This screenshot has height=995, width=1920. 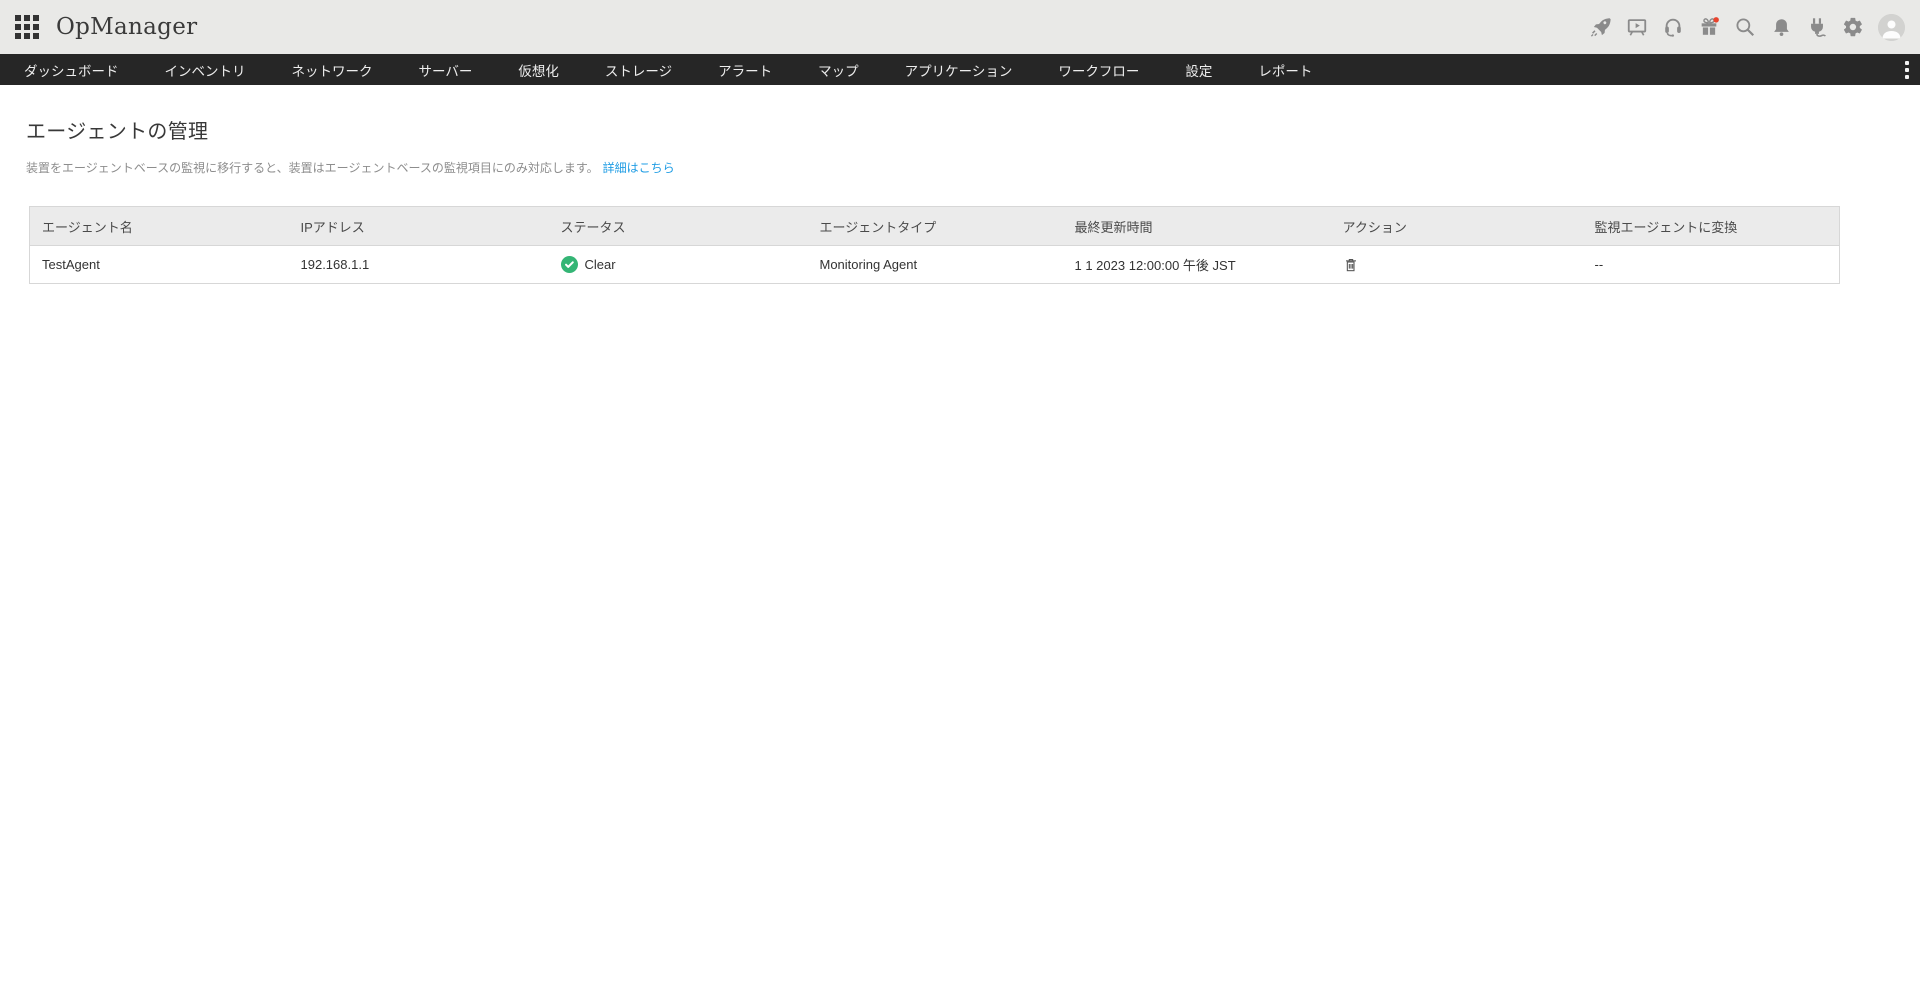 What do you see at coordinates (1891, 27) in the screenshot?
I see `avatar` at bounding box center [1891, 27].